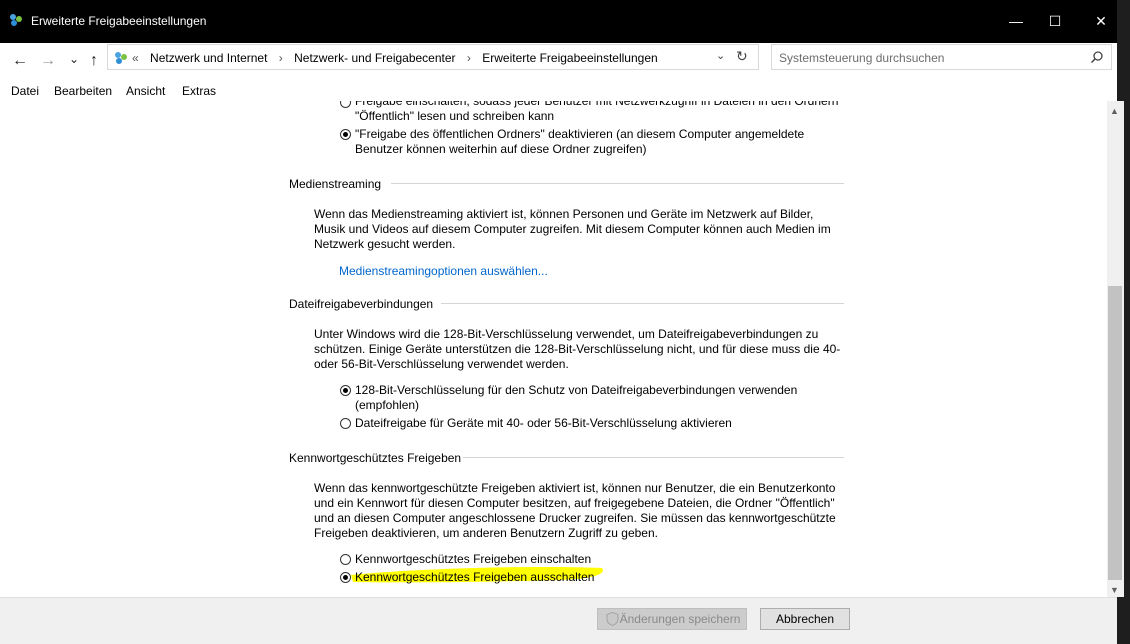 This screenshot has height=644, width=1130. Describe the element at coordinates (558, 620) in the screenshot. I see `footer-bar: Änderungen speichern Abbrechen` at that location.